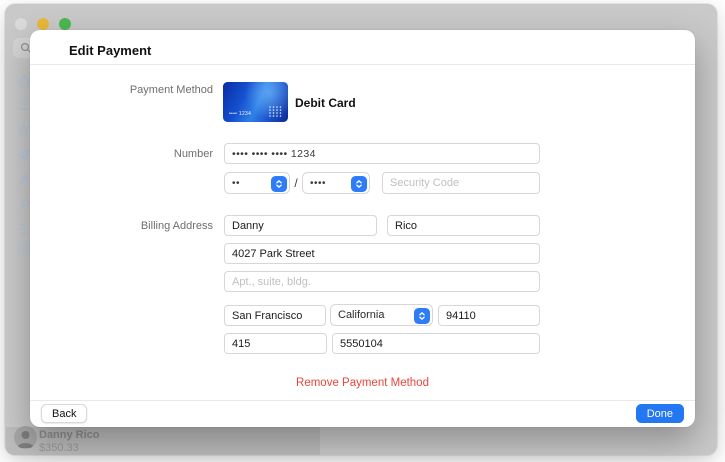  Describe the element at coordinates (240, 114) in the screenshot. I see `card-last4: •••• 1234` at that location.